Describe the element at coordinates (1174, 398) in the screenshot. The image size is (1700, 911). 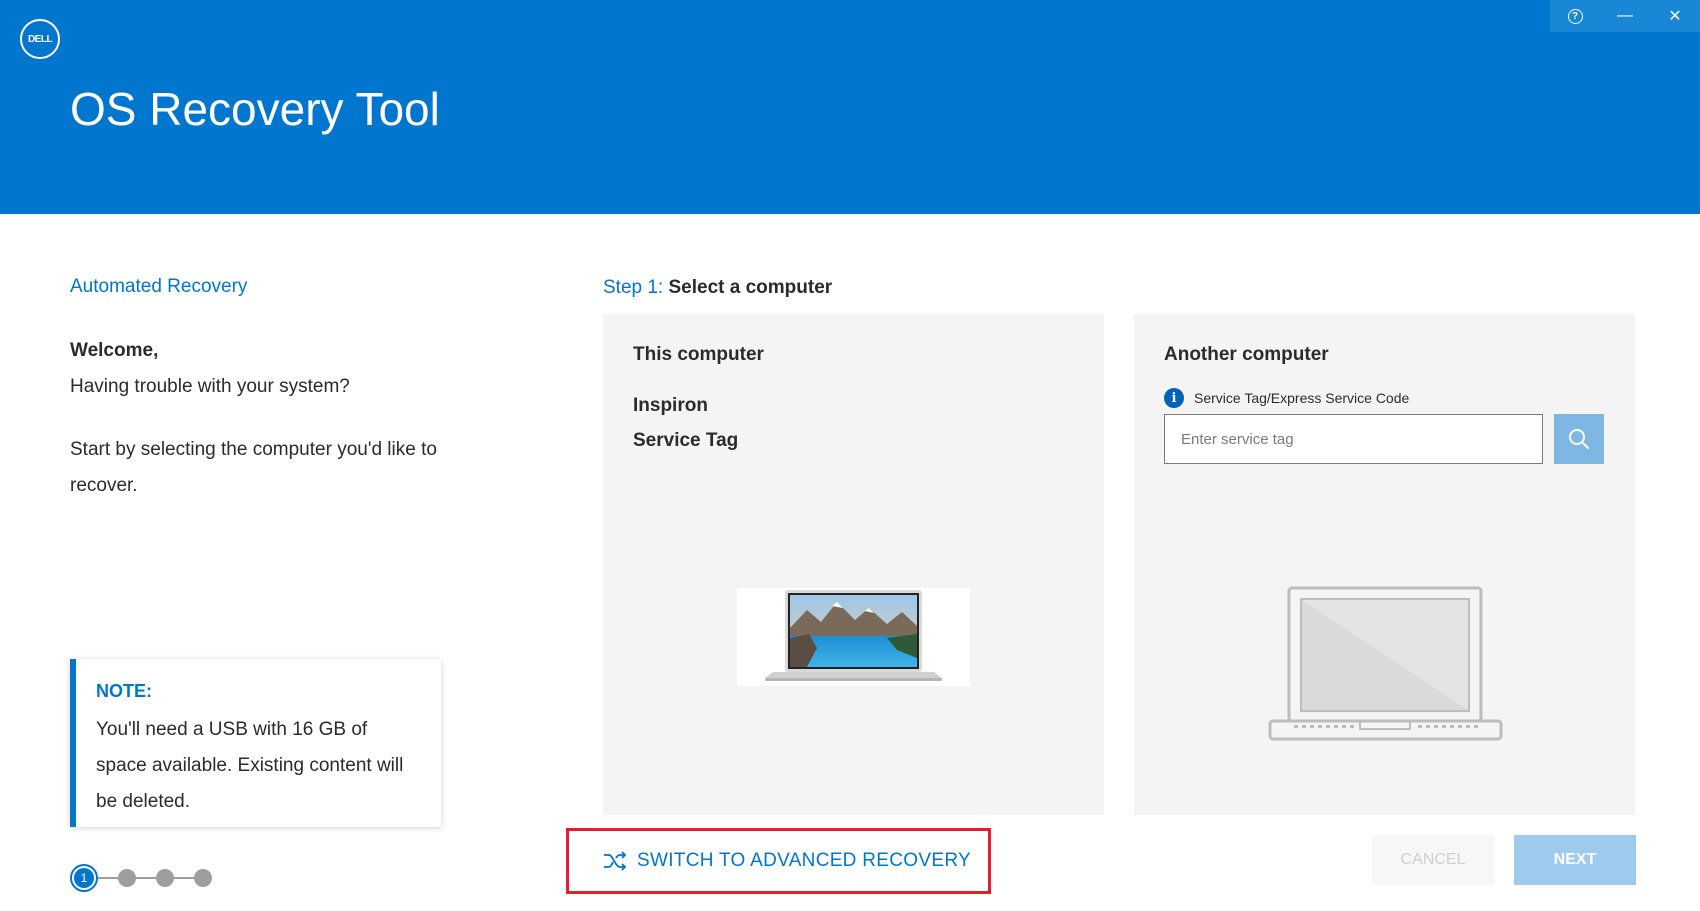
I see `info-icon: i` at that location.